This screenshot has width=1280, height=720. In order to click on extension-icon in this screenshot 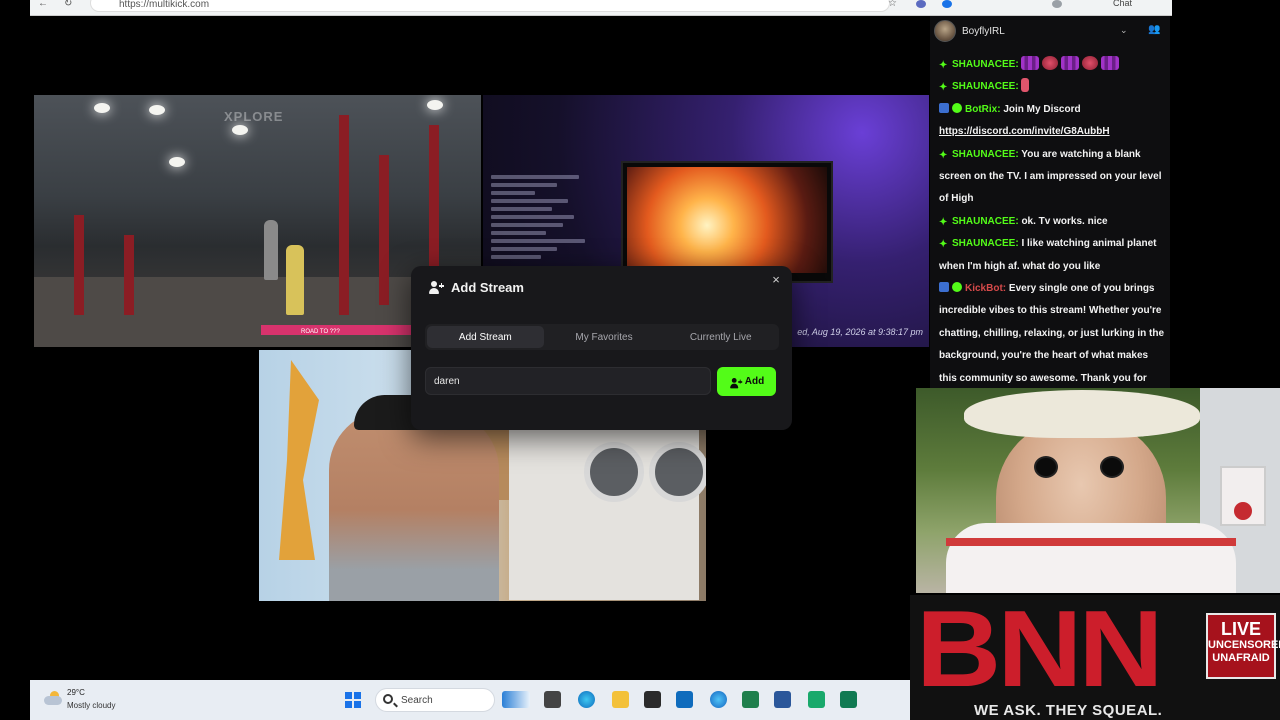, I will do `click(921, 4)`.